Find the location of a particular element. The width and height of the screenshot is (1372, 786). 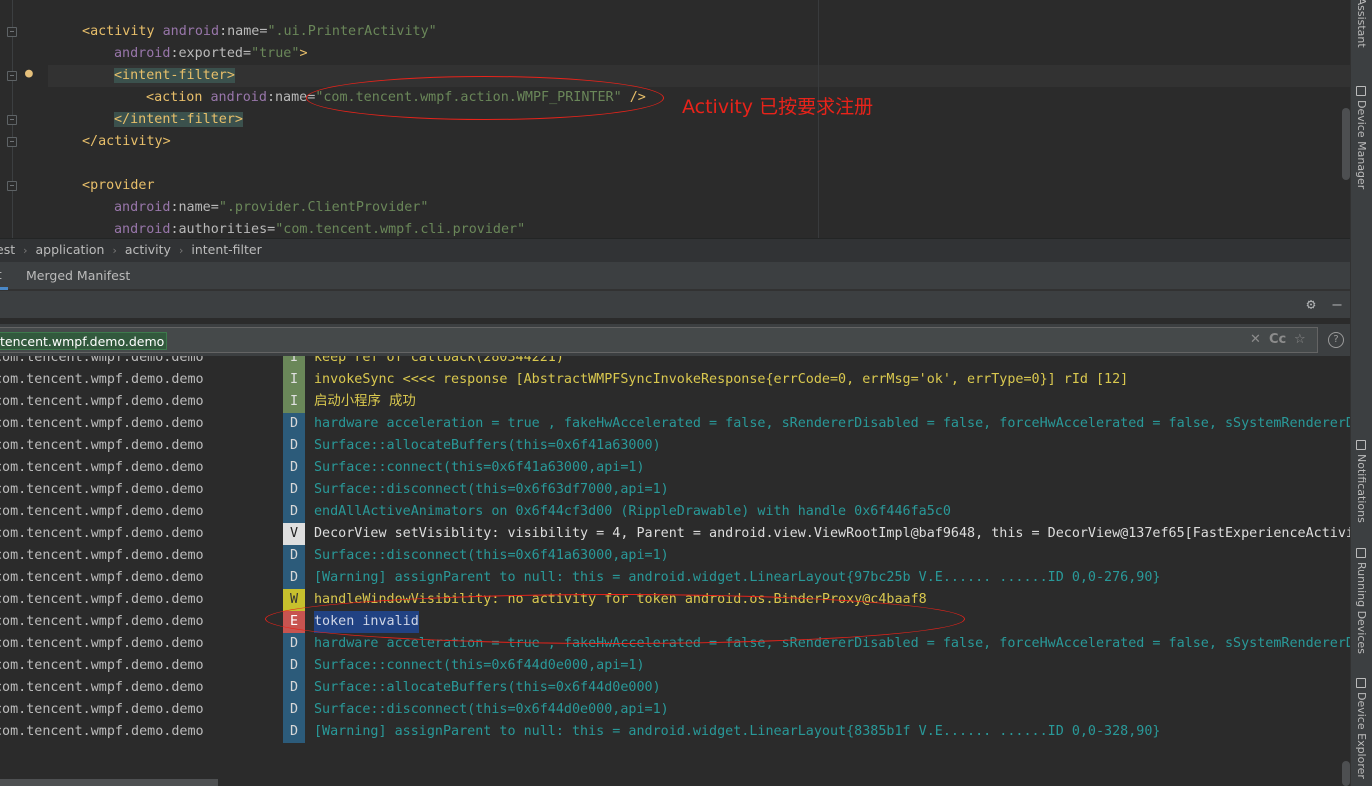

tab-merged-manifest: Merged Manifest is located at coordinates (78, 276).